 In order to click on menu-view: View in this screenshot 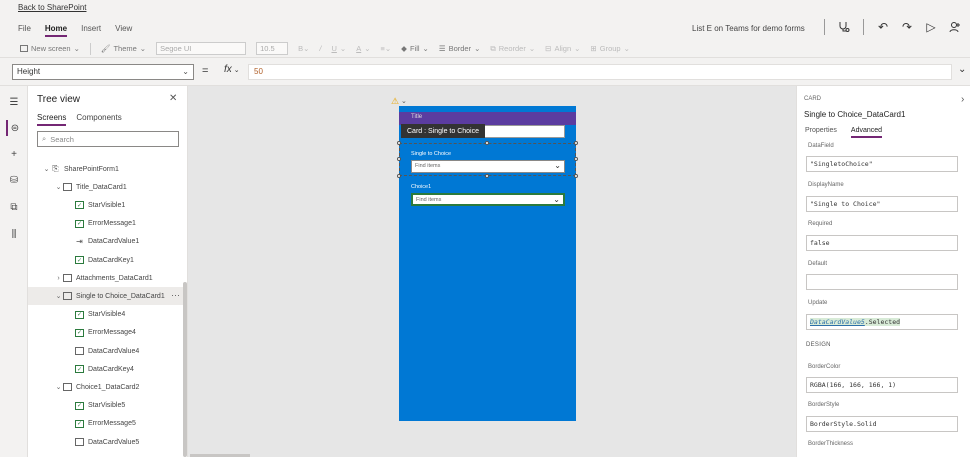, I will do `click(123, 30)`.